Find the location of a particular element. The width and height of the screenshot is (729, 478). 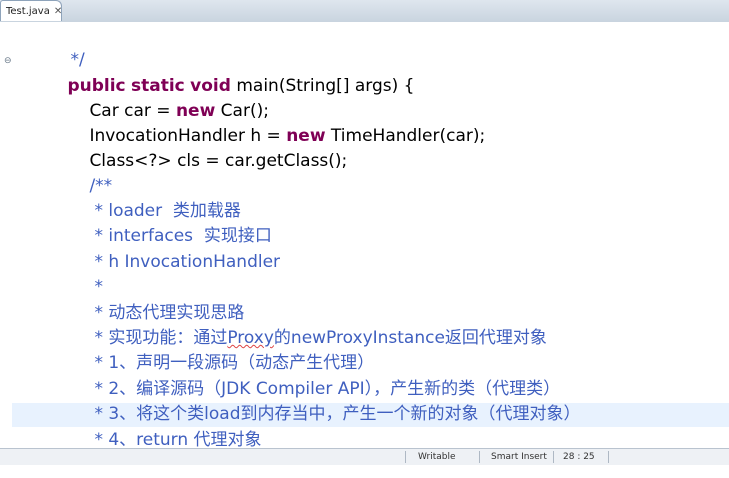

code-line: public static void main(String[] args) { is located at coordinates (241, 86).